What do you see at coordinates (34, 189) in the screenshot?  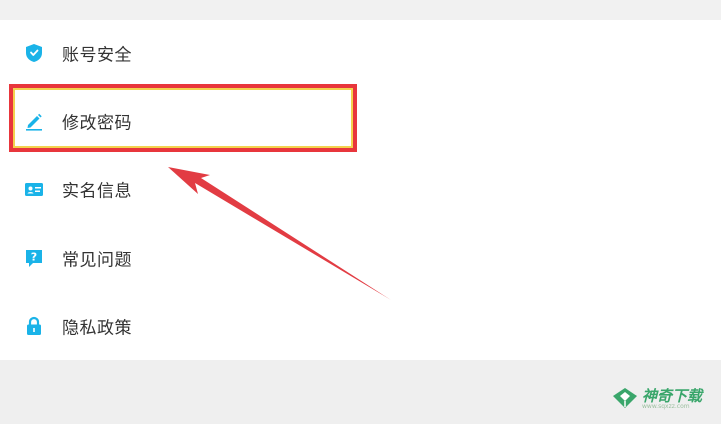 I see `id-card-icon` at bounding box center [34, 189].